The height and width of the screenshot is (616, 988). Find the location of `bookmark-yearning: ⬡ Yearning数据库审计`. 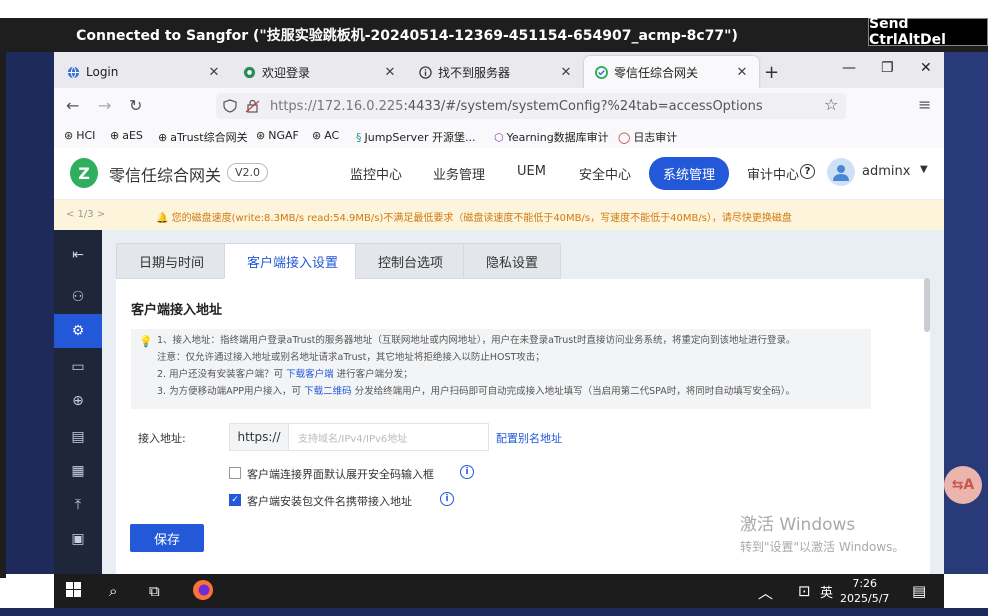

bookmark-yearning: ⬡ Yearning数据库审计 is located at coordinates (551, 137).